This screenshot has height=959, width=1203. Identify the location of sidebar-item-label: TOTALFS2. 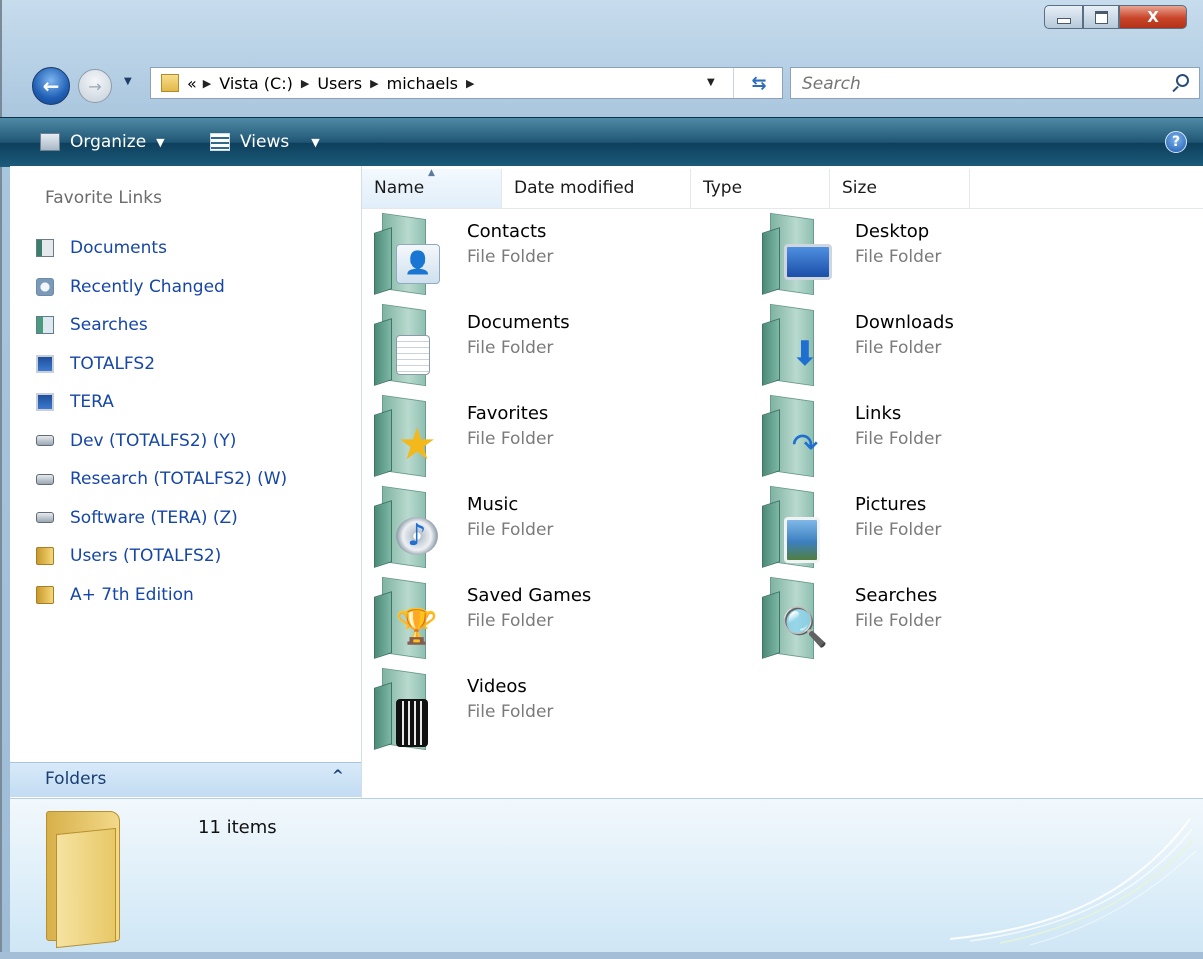
(113, 363).